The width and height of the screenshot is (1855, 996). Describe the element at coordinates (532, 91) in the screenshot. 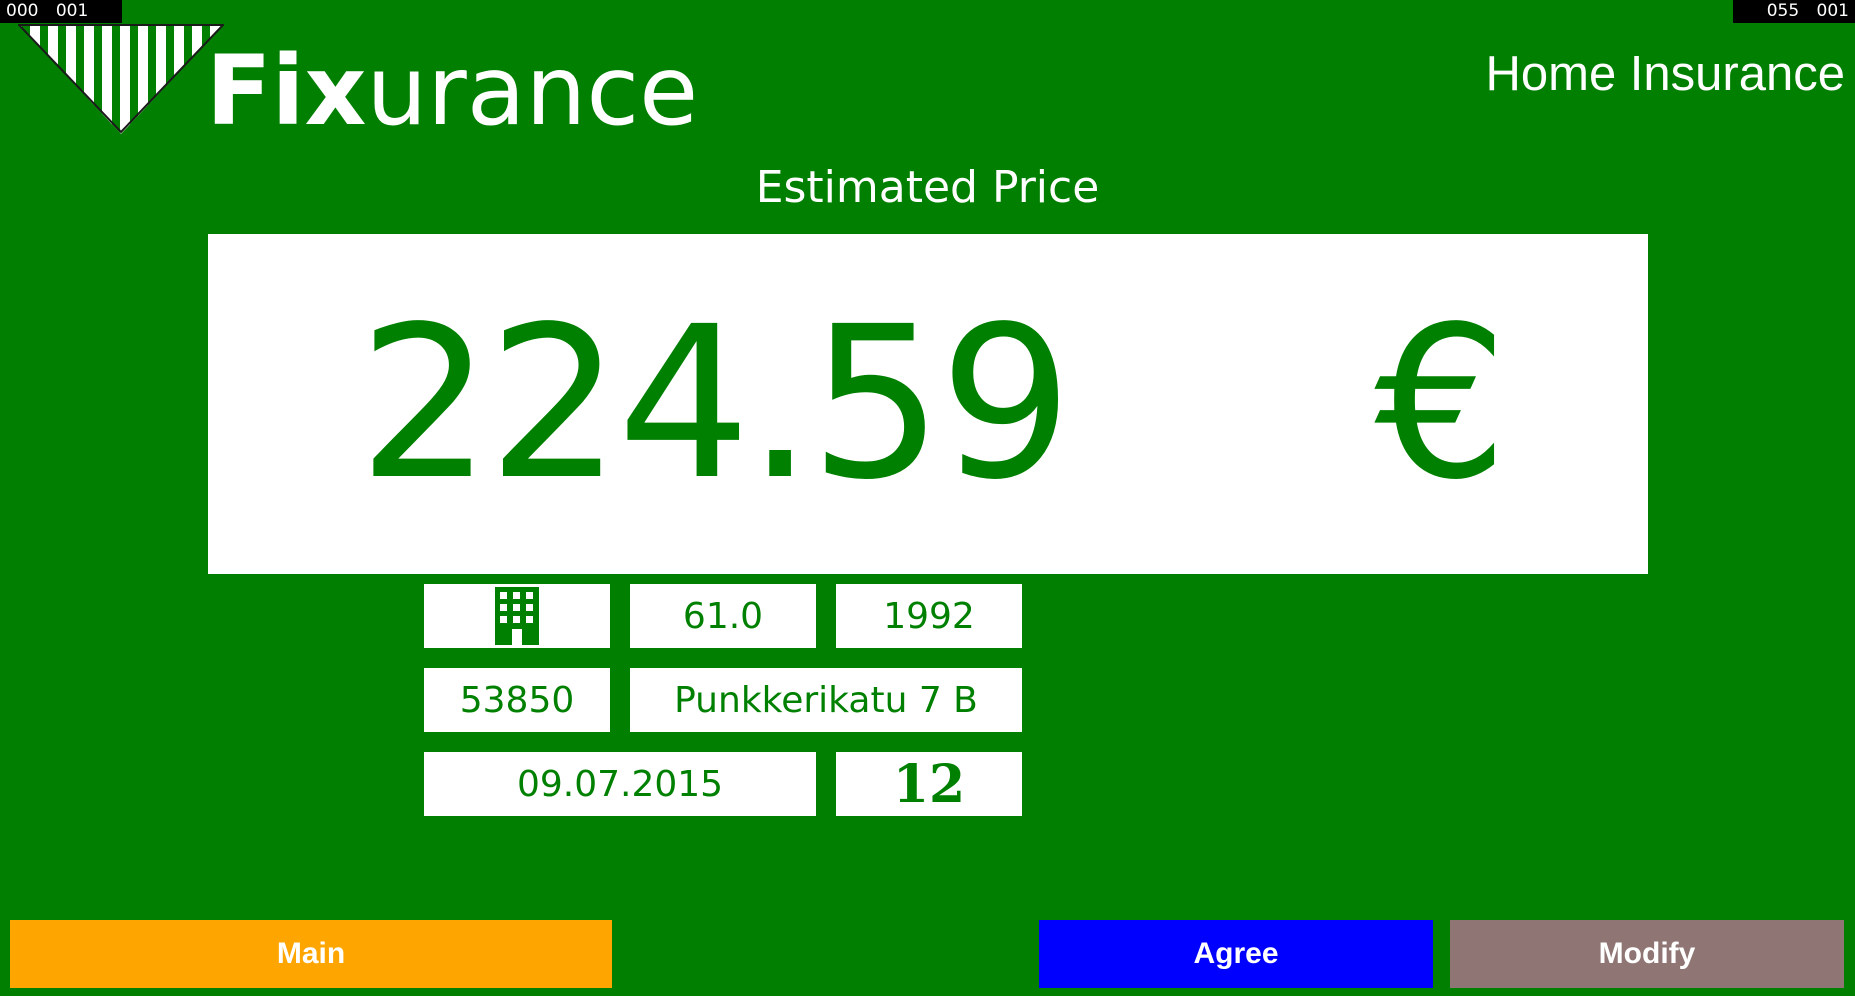

I see `brand-name-rest: urance` at that location.